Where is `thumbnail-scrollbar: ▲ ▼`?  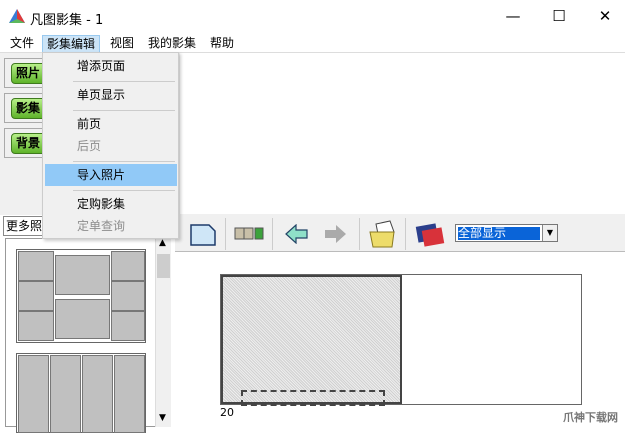 thumbnail-scrollbar: ▲ ▼ is located at coordinates (163, 332).